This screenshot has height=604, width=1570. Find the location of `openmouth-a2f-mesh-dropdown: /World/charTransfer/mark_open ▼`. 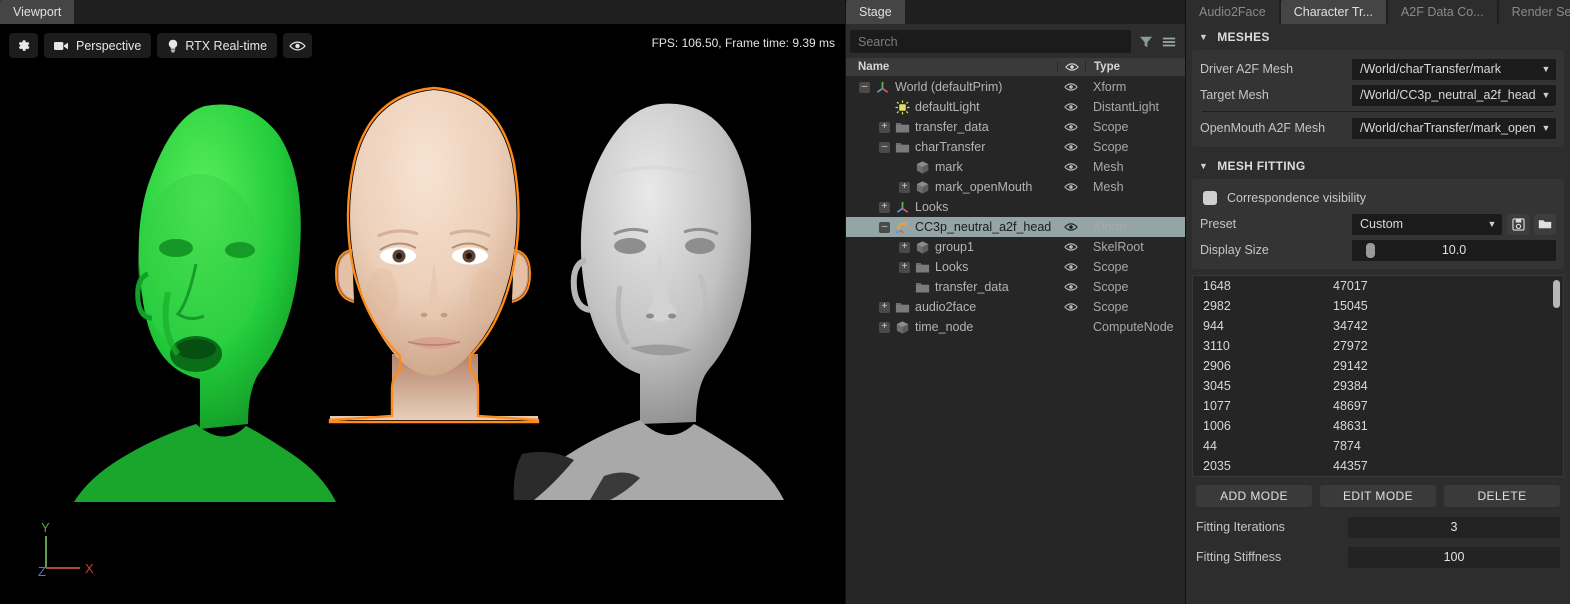

openmouth-a2f-mesh-dropdown: /World/charTransfer/mark_open ▼ is located at coordinates (1454, 128).